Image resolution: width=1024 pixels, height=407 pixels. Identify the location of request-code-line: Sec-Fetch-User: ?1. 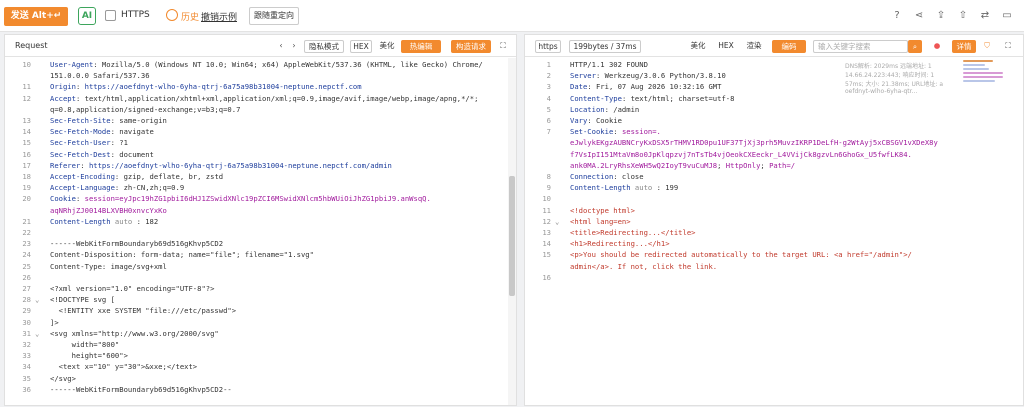
(89, 142).